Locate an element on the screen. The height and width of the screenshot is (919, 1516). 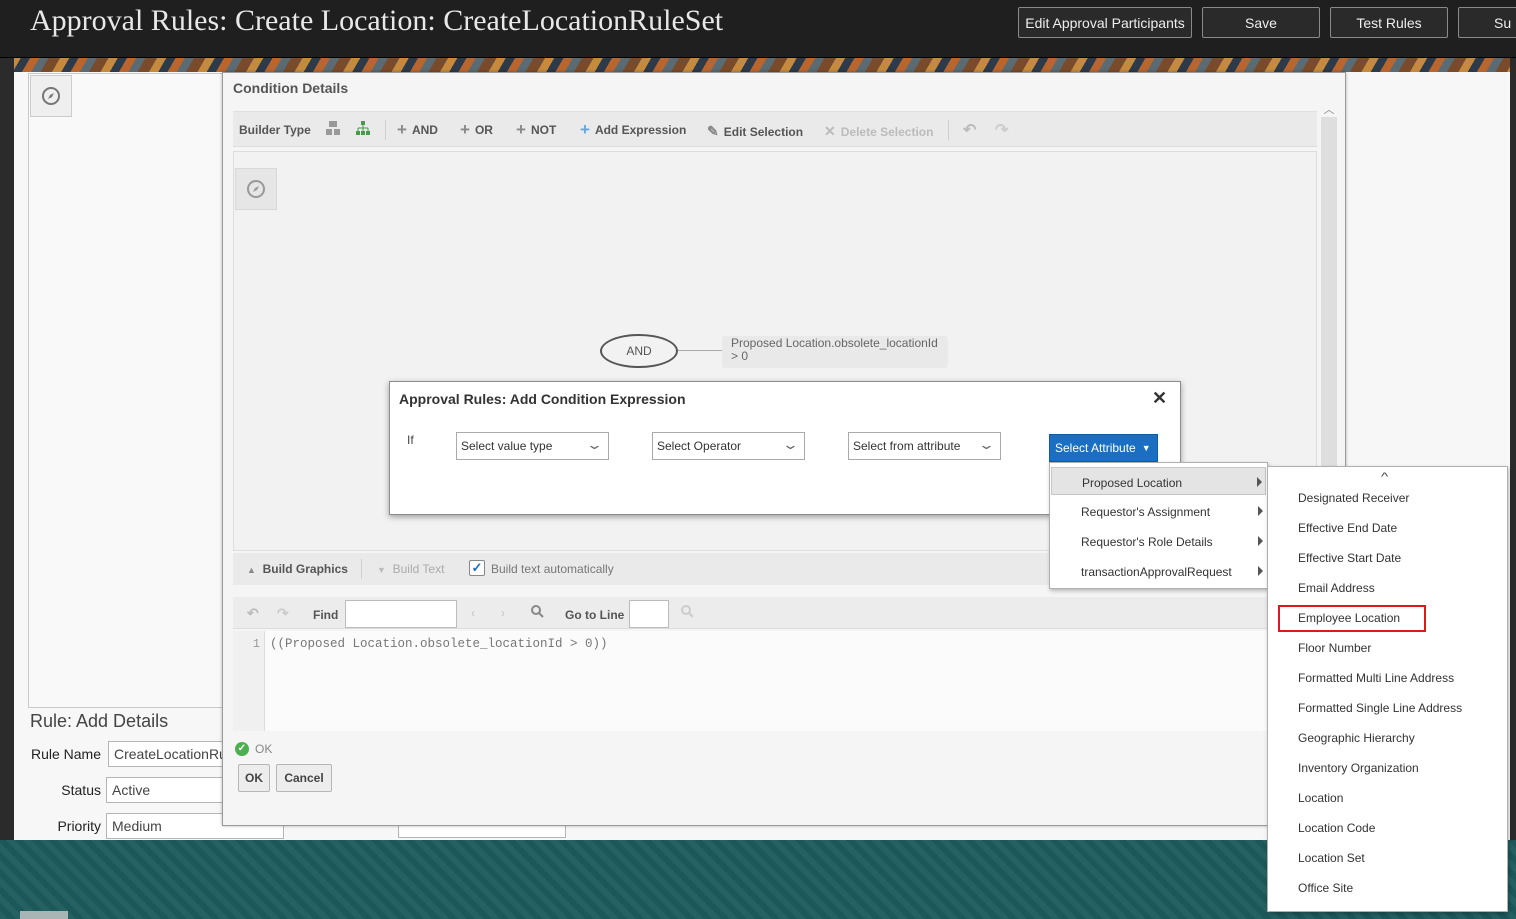
previous-match-icon: ‹ is located at coordinates (473, 613).